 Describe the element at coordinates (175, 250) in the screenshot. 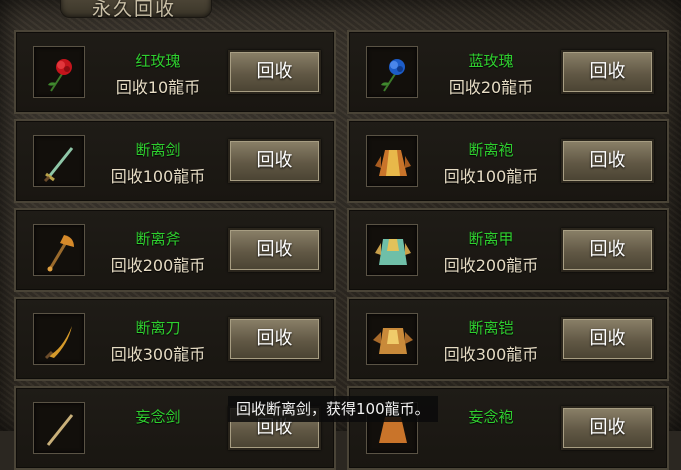

I see `item-row-4: 断离斧 回收200龍币 回收` at that location.